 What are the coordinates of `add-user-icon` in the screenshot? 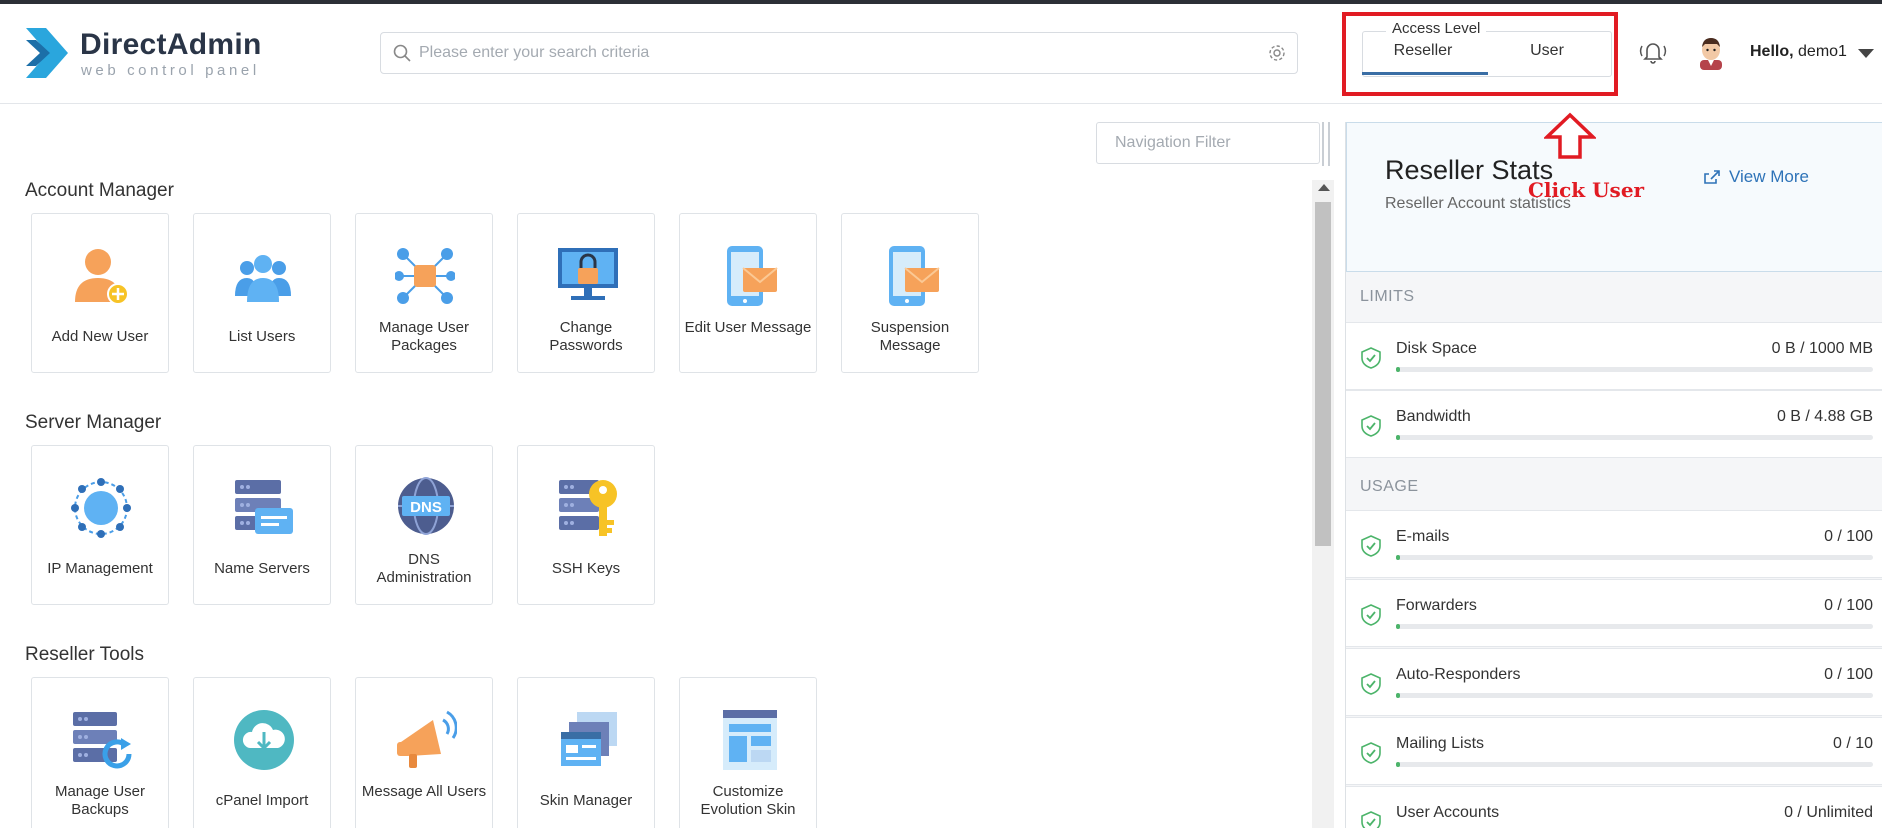 It's located at (102, 277).